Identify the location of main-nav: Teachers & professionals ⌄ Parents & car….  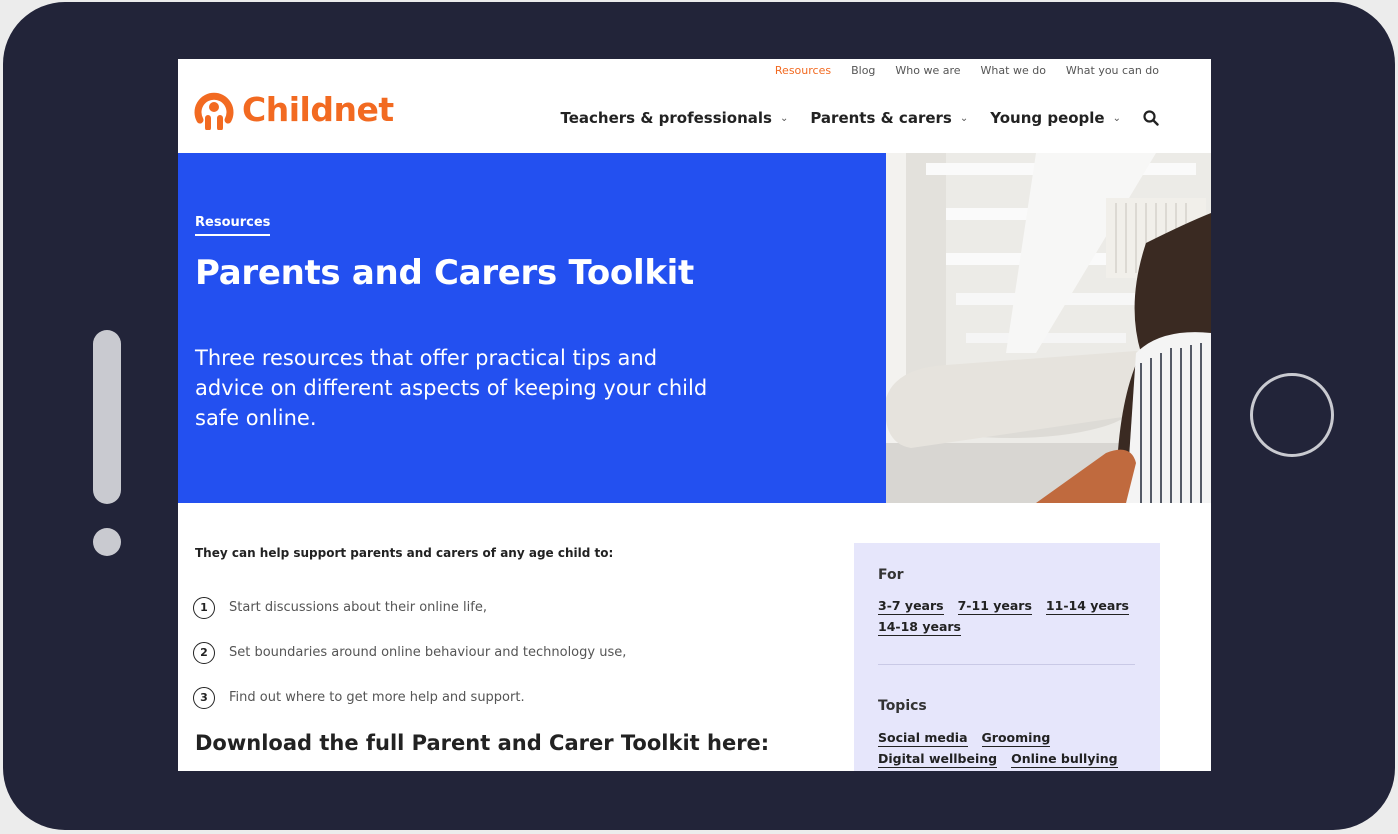
(860, 118).